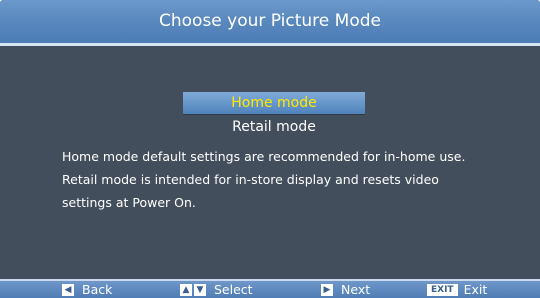 The width and height of the screenshot is (540, 298). I want to click on left-arrow-key-icon: ◀, so click(68, 289).